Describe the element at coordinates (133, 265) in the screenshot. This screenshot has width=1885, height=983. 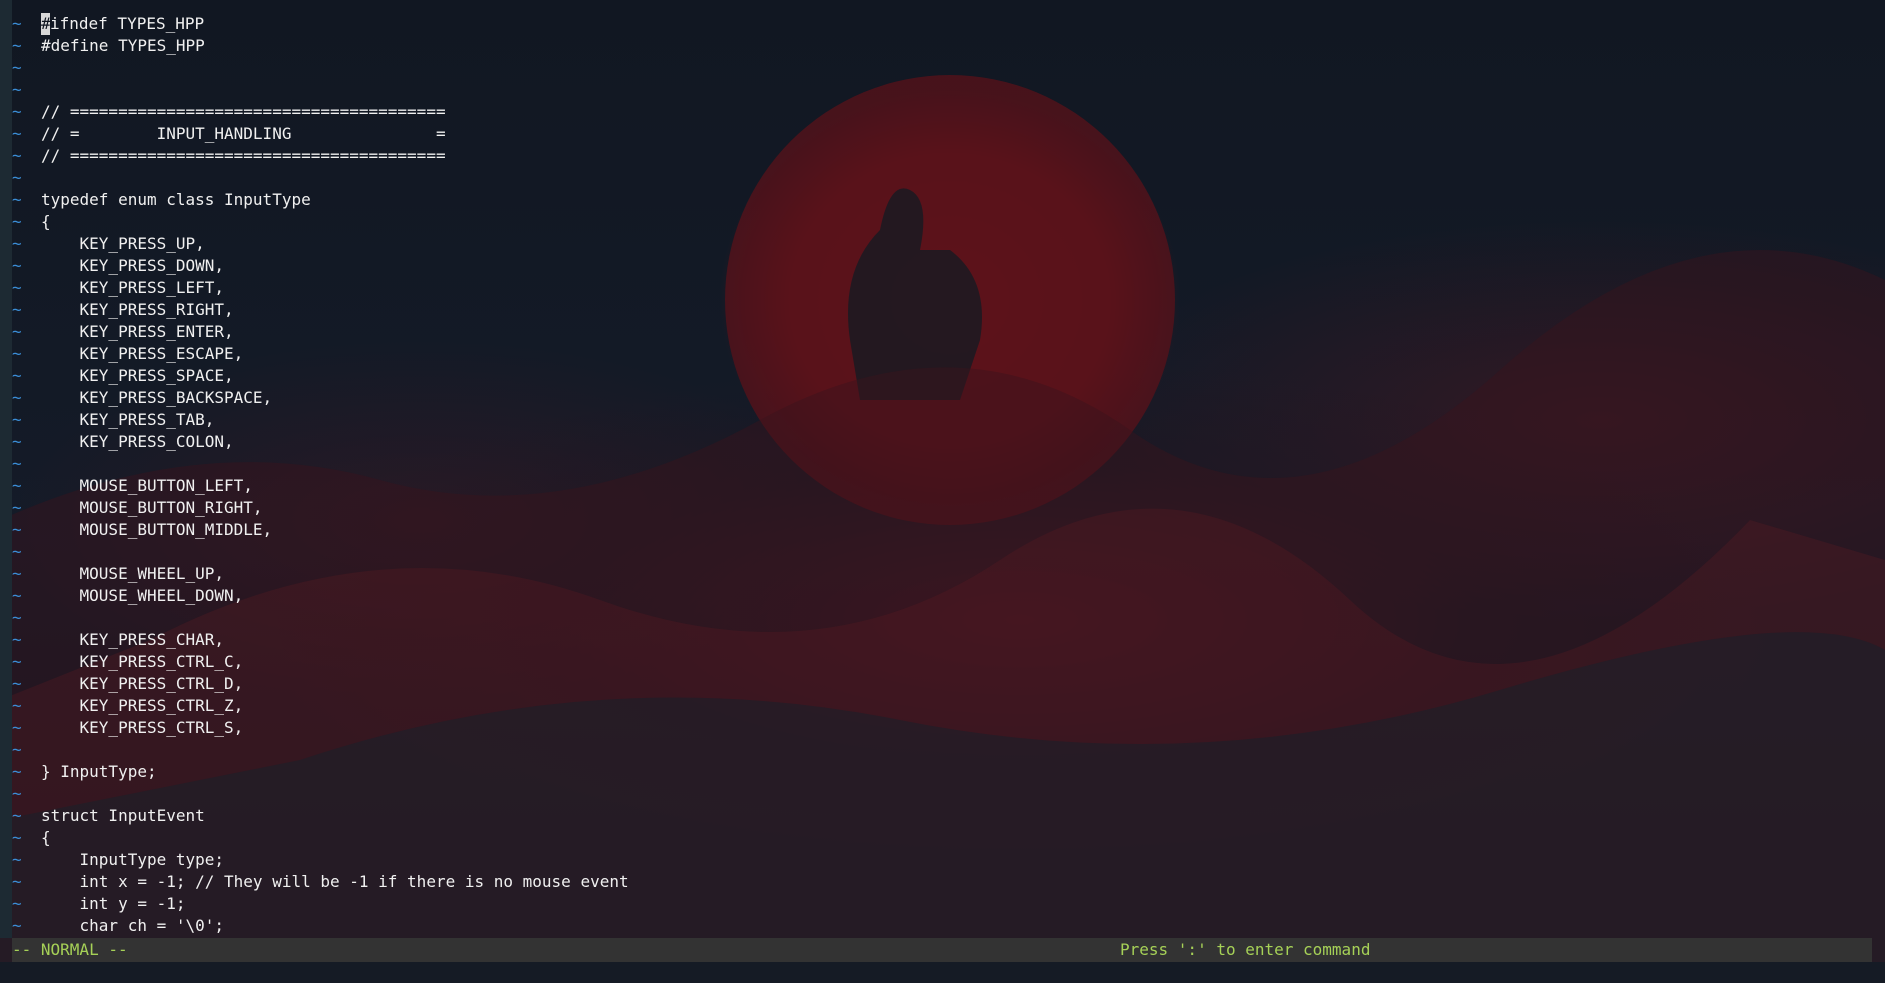
I see `code-text: KEY_PRESS_DOWN,` at that location.